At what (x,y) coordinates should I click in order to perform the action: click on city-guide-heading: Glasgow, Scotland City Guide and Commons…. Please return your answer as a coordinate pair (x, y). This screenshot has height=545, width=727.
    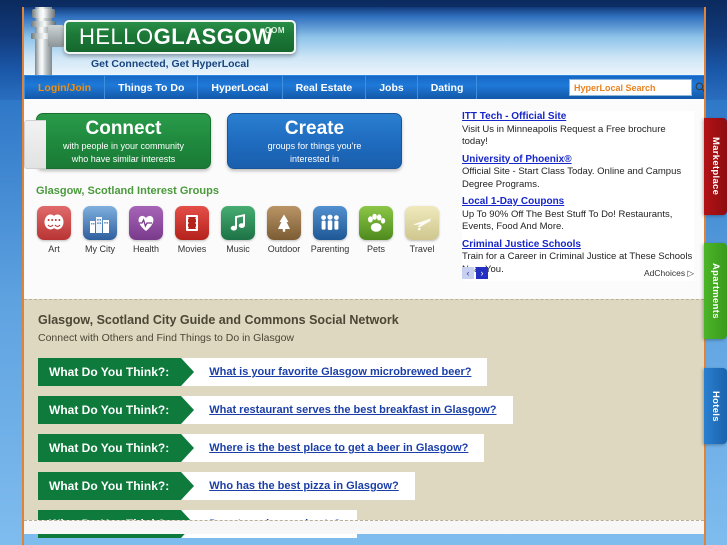
    Looking at the image, I should click on (218, 320).